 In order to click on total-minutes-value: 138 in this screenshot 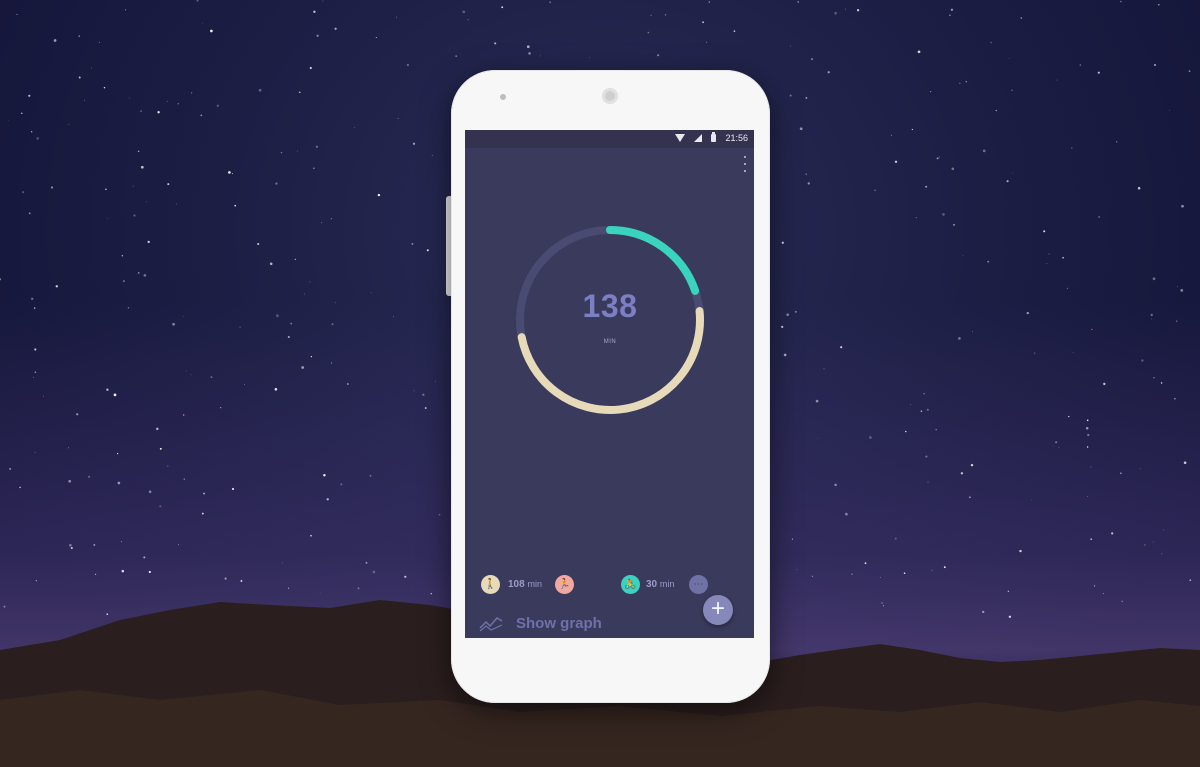, I will do `click(610, 306)`.